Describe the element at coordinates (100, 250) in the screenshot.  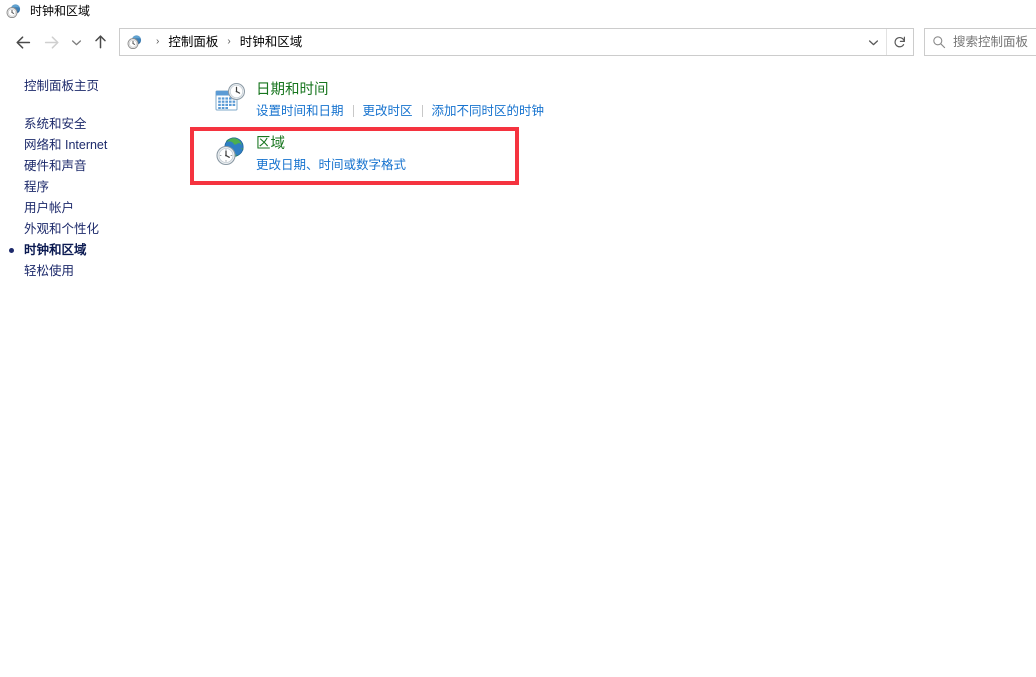
I see `sidebar-item-clock-and-region: 时钟和区域` at that location.